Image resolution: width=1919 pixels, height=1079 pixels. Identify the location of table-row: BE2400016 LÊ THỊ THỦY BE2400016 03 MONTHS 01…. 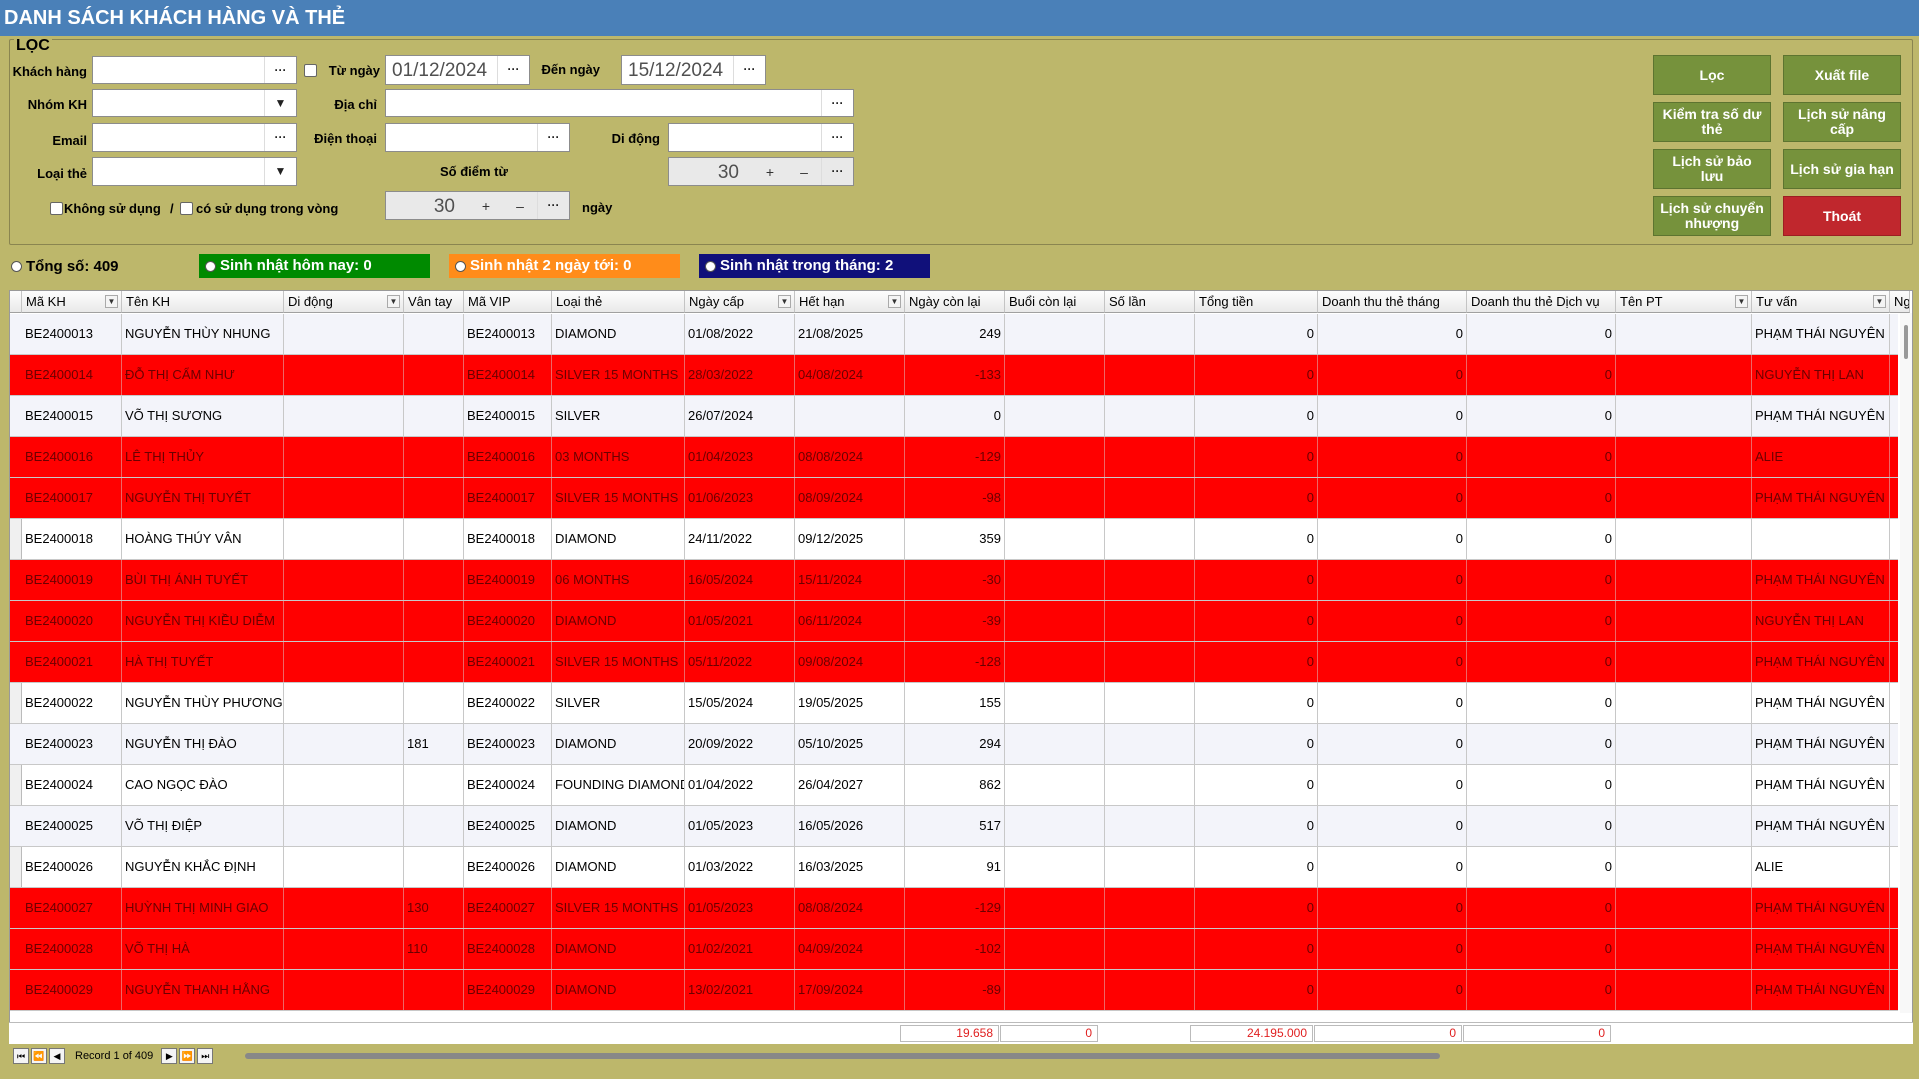
(960, 457).